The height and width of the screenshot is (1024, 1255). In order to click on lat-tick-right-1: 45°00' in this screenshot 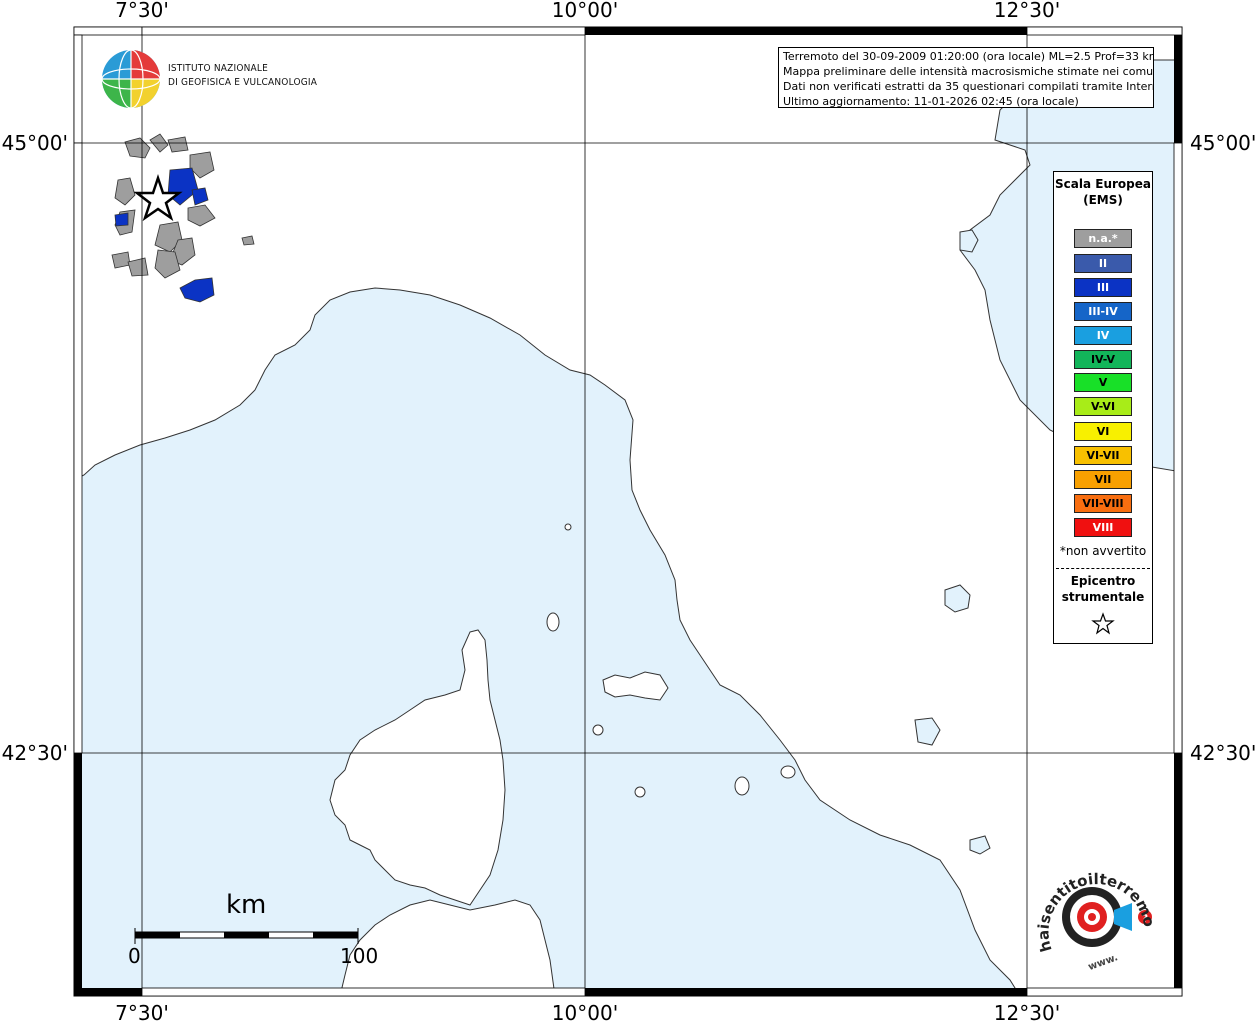, I will do `click(1222, 143)`.